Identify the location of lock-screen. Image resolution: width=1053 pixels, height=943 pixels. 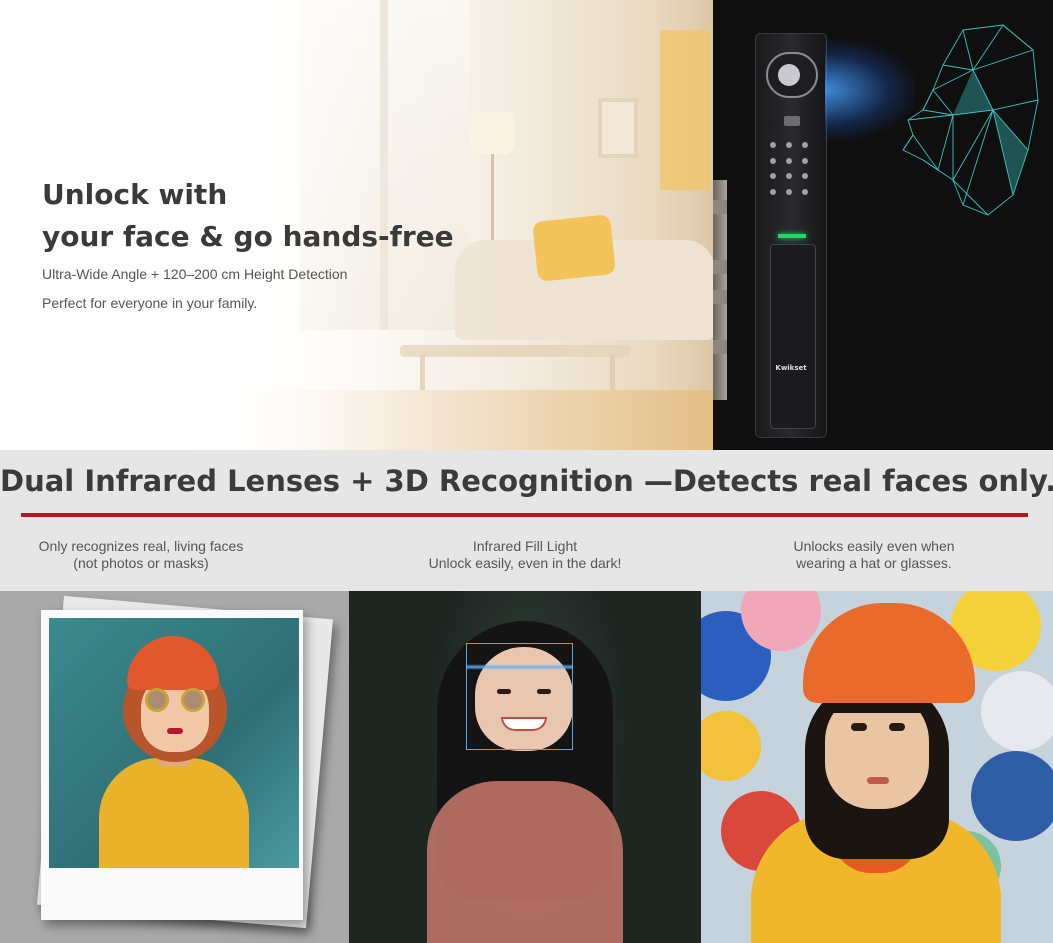
(792, 121).